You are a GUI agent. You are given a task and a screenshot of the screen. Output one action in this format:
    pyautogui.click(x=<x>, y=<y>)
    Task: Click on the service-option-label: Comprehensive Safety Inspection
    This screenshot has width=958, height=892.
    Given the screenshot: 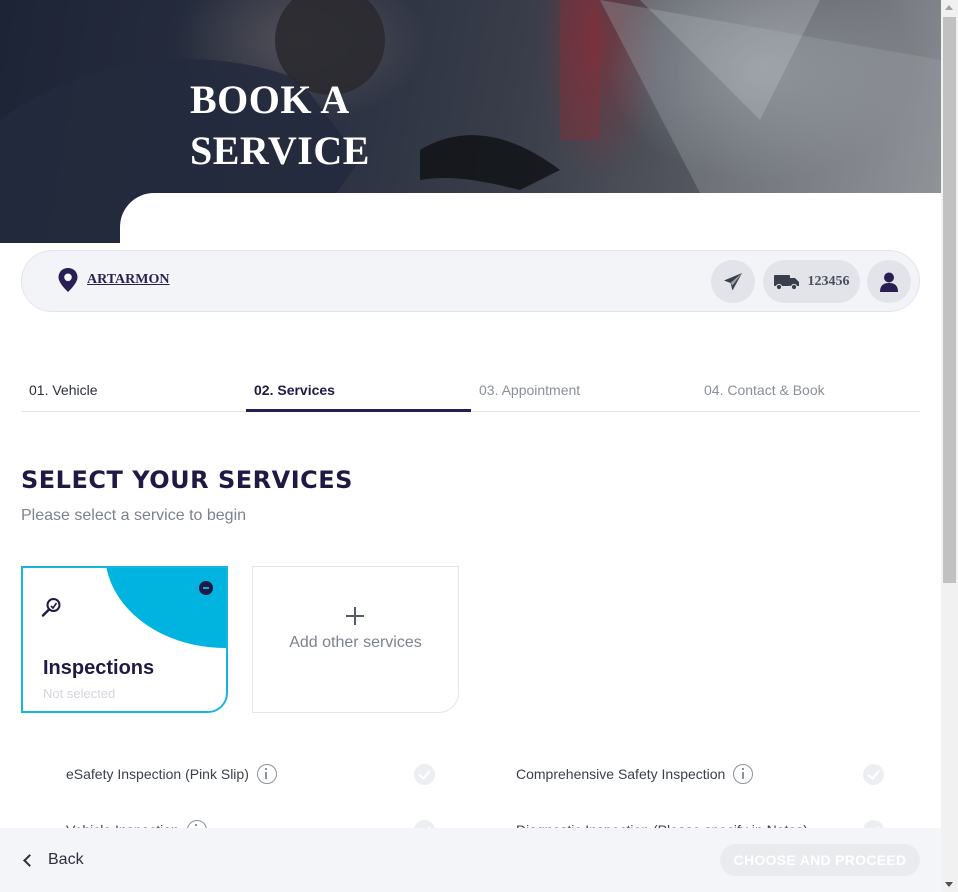 What is the action you would take?
    pyautogui.click(x=621, y=774)
    